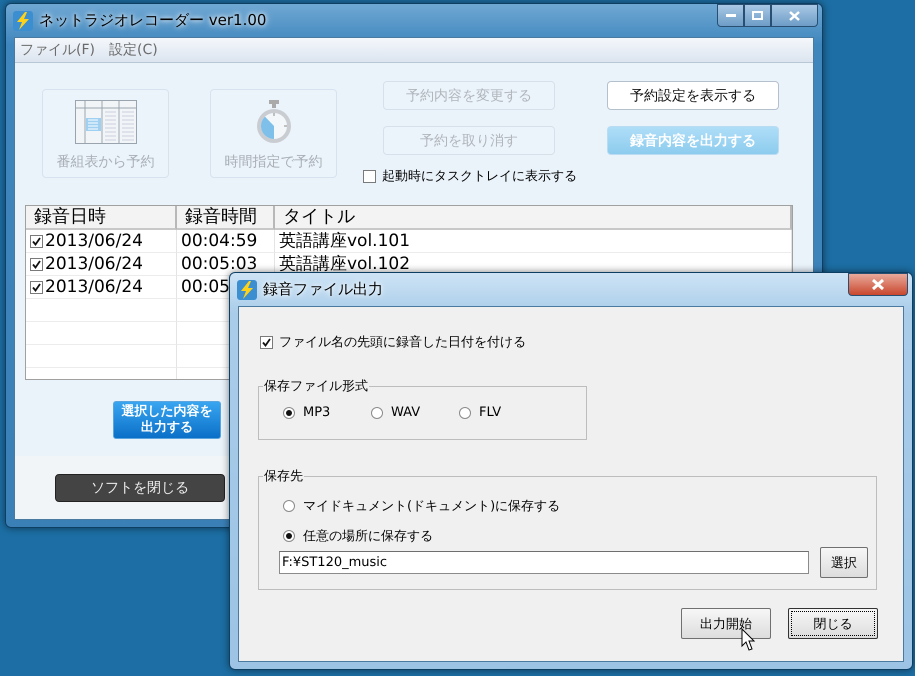 The width and height of the screenshot is (915, 676). What do you see at coordinates (140, 488) in the screenshot?
I see `close-app-button: ソフトを閉じる` at bounding box center [140, 488].